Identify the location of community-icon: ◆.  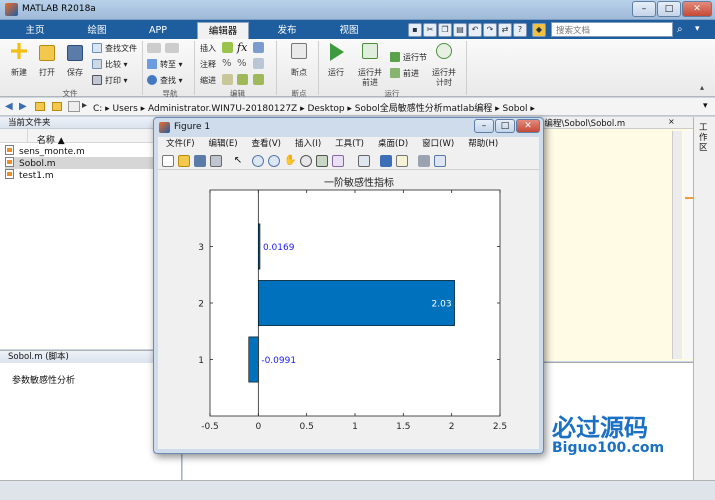
(539, 30).